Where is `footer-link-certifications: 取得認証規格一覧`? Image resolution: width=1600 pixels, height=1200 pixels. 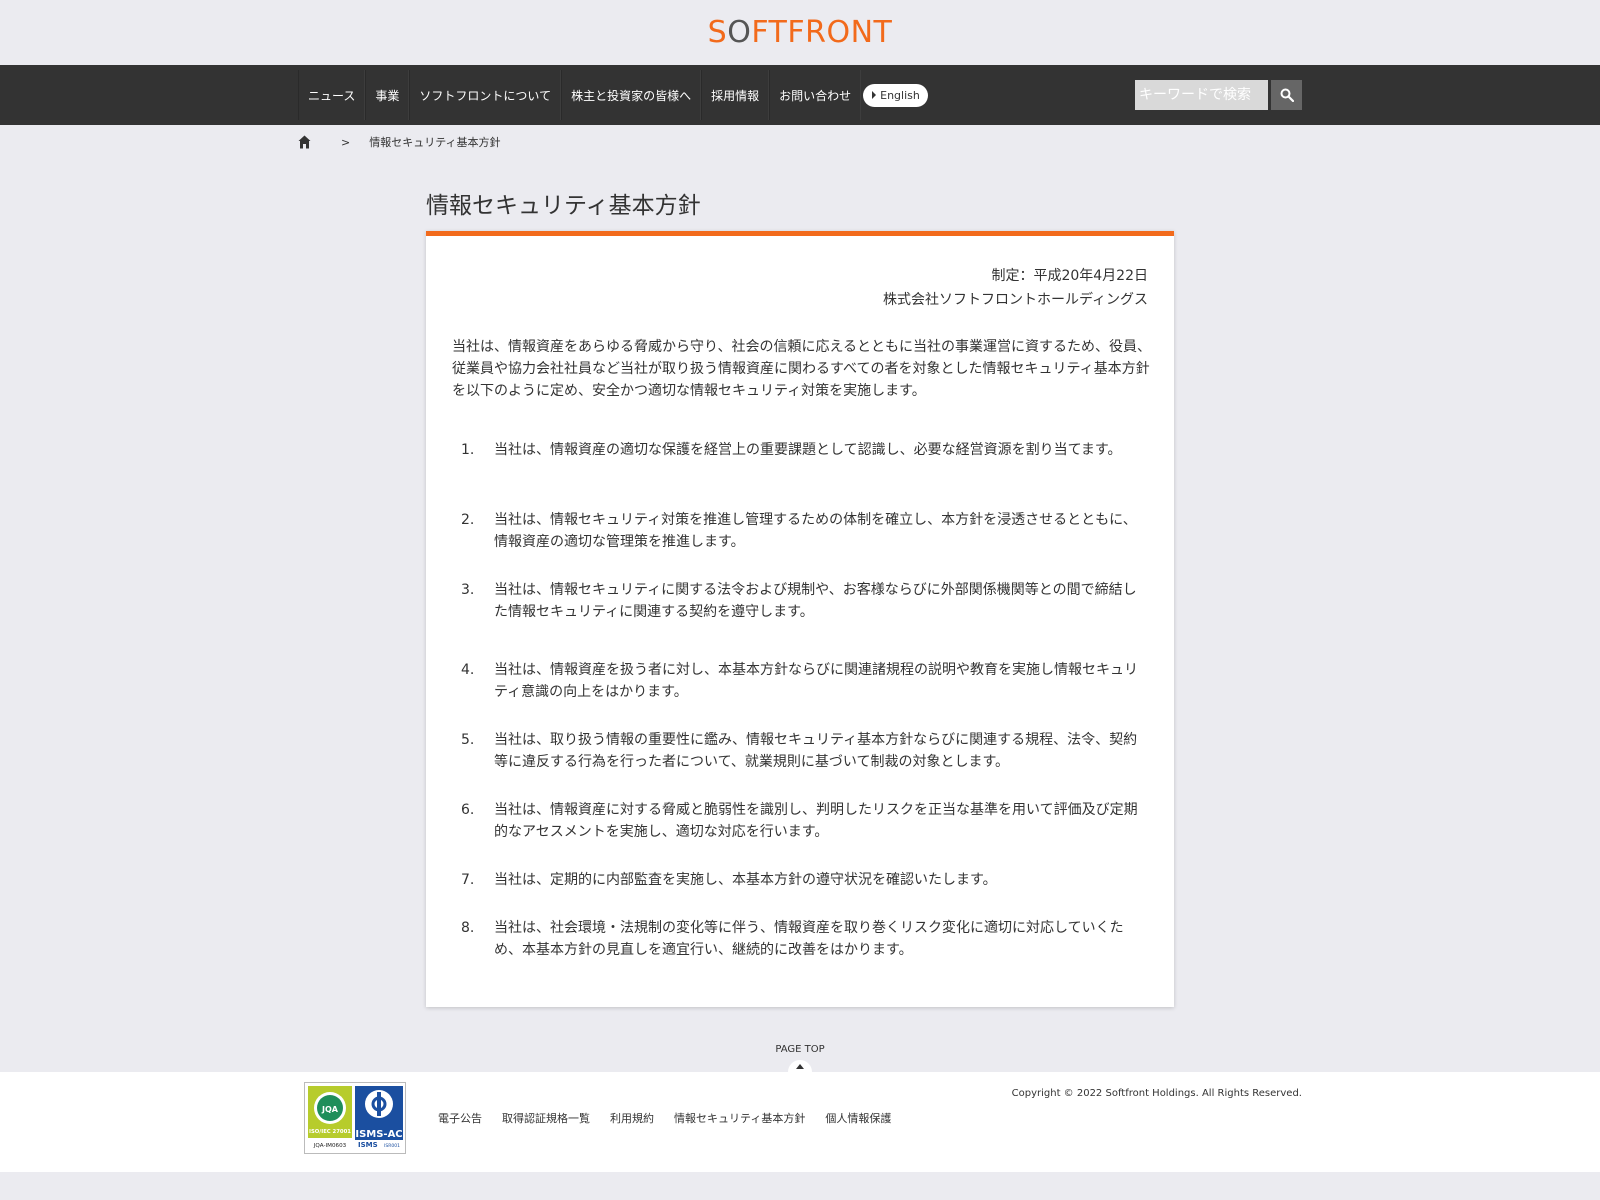
footer-link-certifications: 取得認証規格一覧 is located at coordinates (546, 1118).